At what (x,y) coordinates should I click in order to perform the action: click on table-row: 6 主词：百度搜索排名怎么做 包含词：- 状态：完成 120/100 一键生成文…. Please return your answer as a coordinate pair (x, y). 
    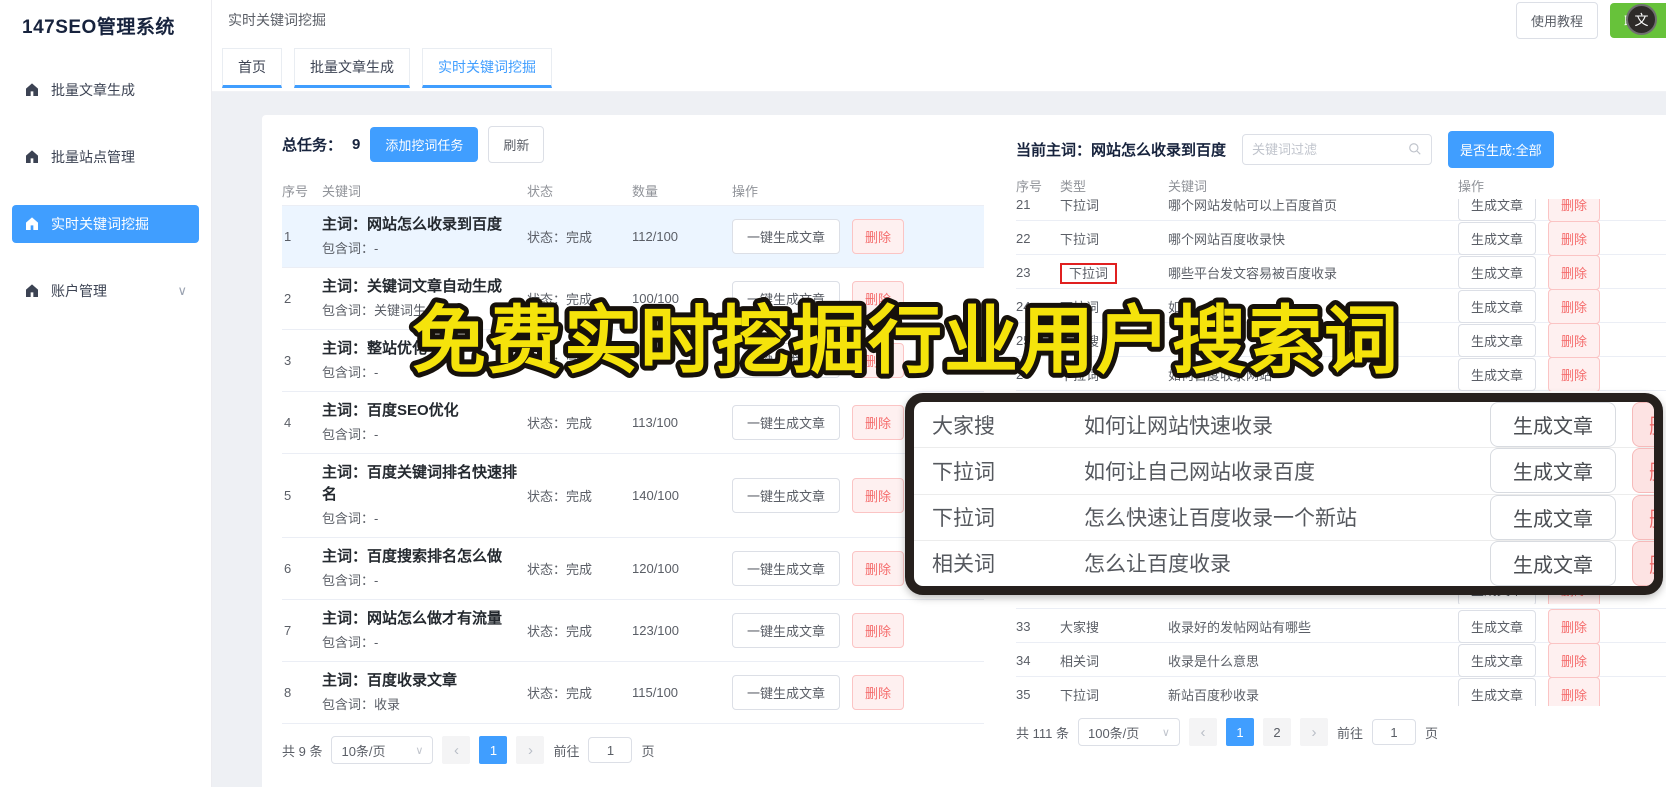
    Looking at the image, I should click on (633, 569).